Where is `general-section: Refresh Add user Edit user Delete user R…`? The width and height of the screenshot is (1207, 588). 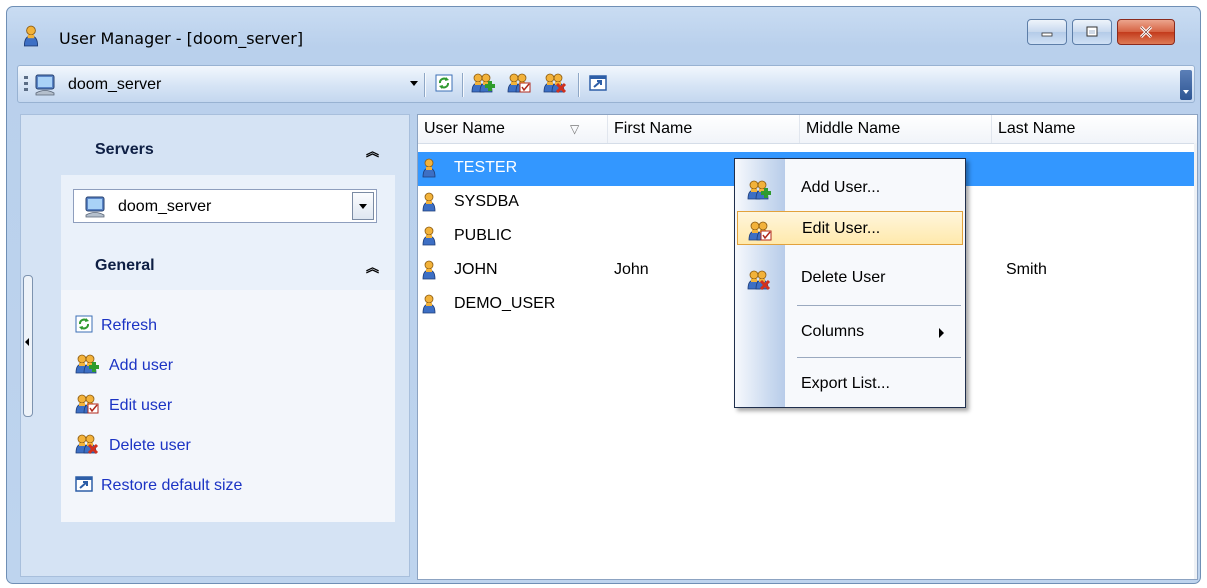 general-section: Refresh Add user Edit user Delete user R… is located at coordinates (228, 406).